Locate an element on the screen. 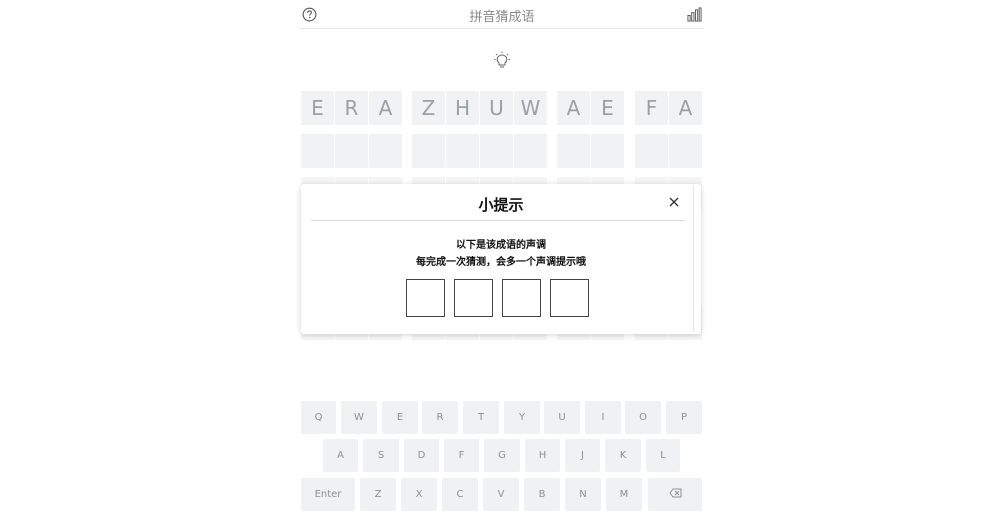  key-b: B is located at coordinates (542, 494).